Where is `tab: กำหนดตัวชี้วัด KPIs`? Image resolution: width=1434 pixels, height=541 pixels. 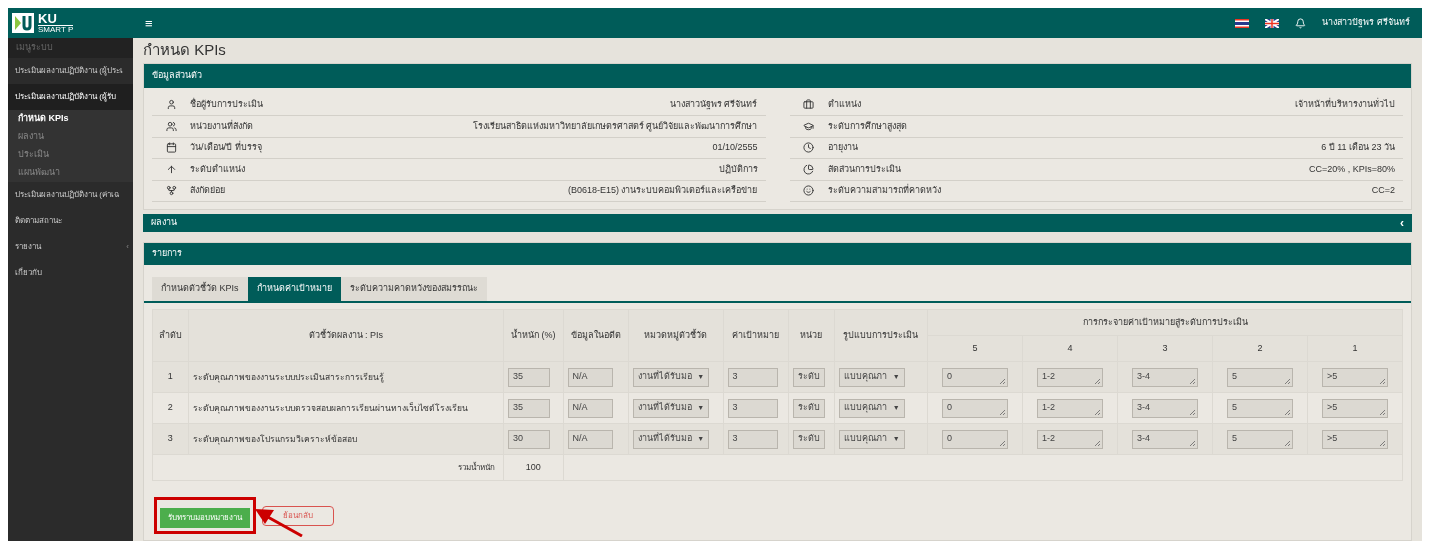 tab: กำหนดตัวชี้วัด KPIs is located at coordinates (200, 289).